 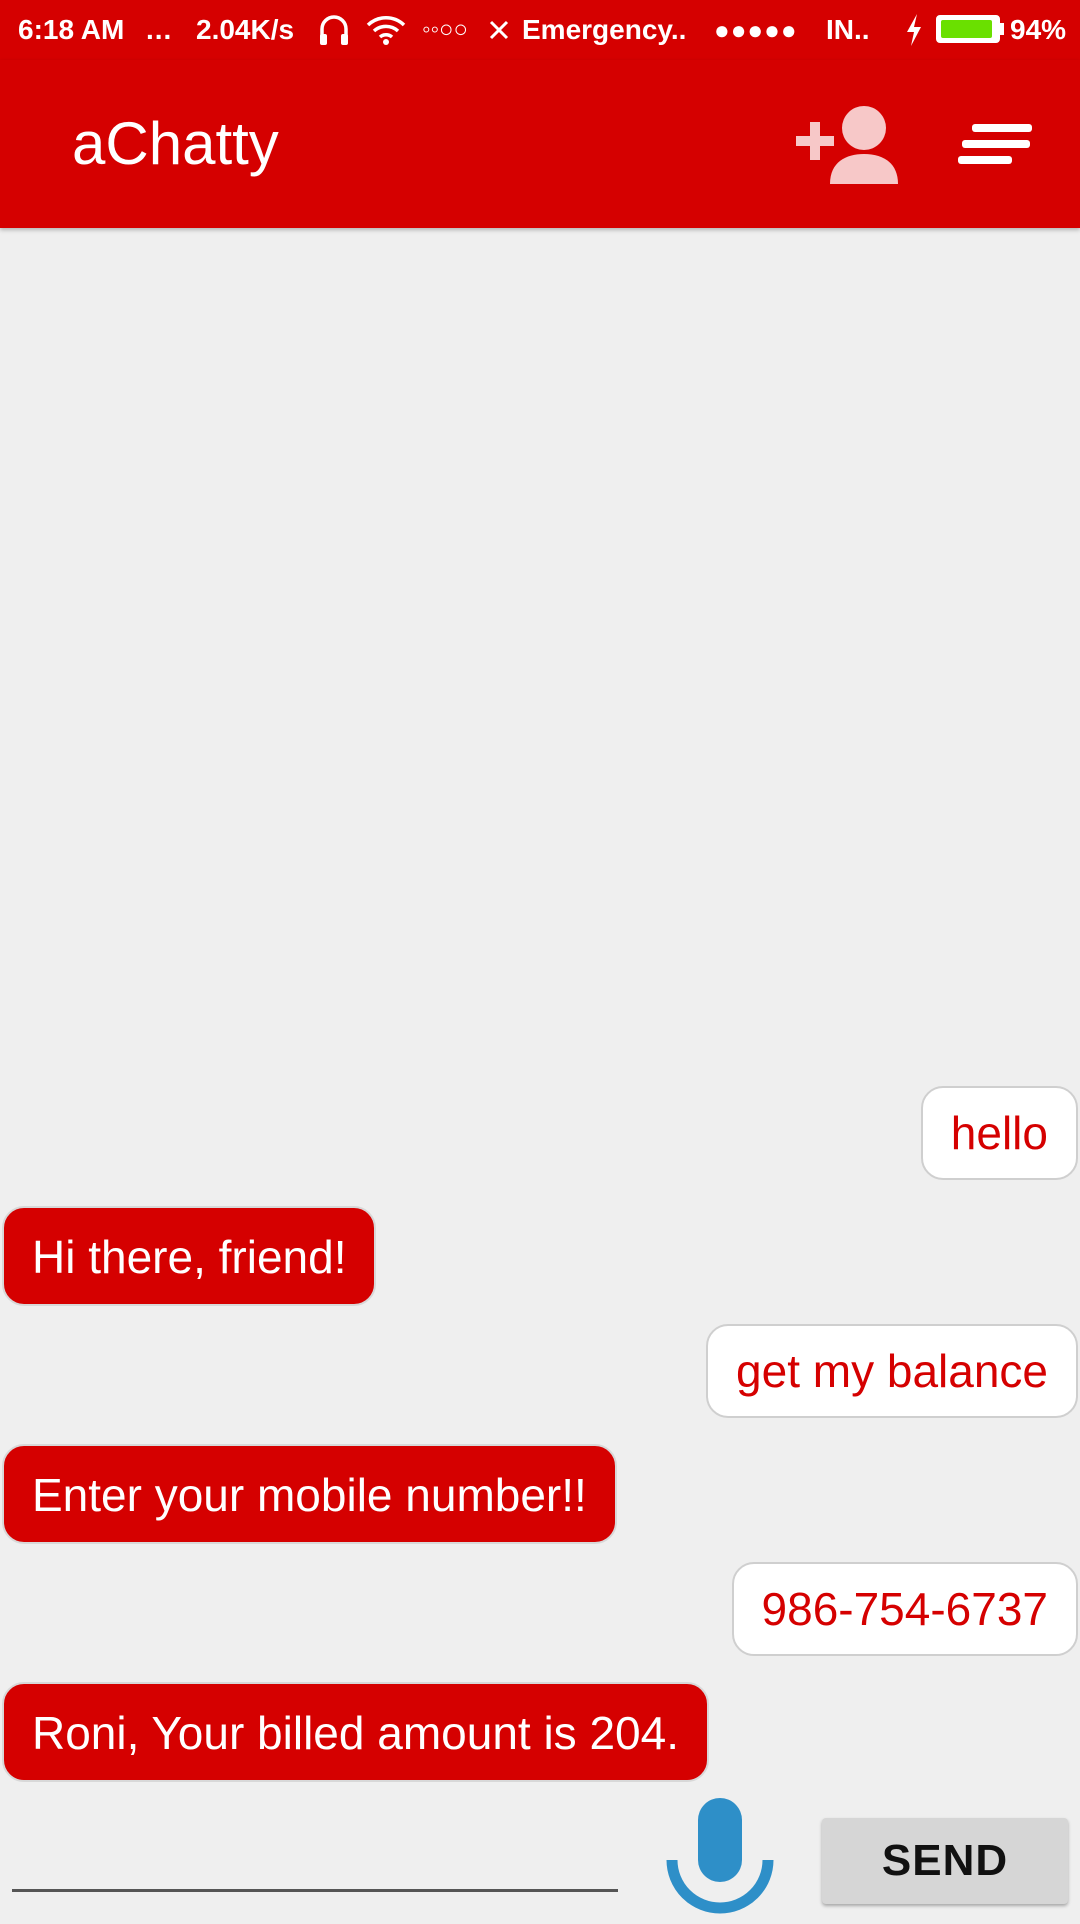 What do you see at coordinates (848, 29) in the screenshot?
I see `status-carrier-2: IN..` at bounding box center [848, 29].